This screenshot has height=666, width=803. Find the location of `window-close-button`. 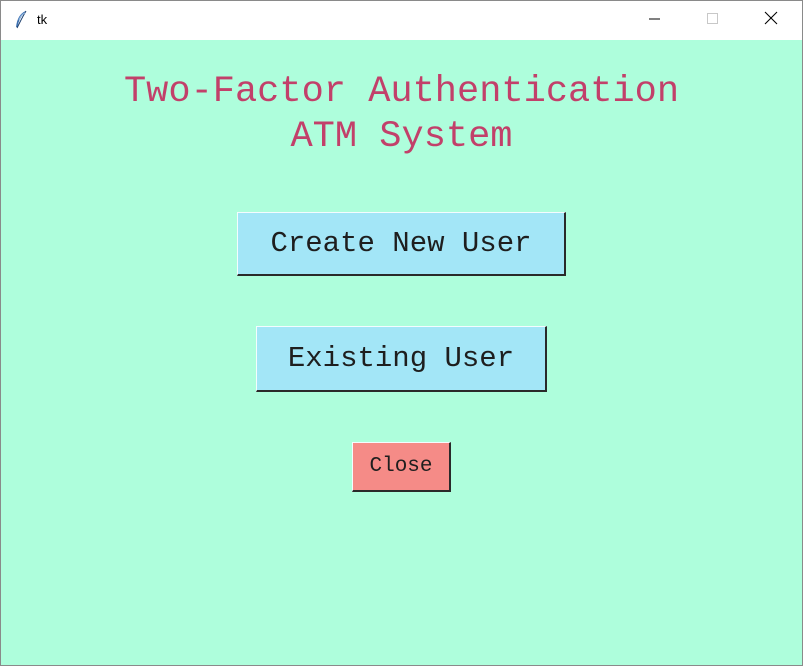

window-close-button is located at coordinates (771, 20).